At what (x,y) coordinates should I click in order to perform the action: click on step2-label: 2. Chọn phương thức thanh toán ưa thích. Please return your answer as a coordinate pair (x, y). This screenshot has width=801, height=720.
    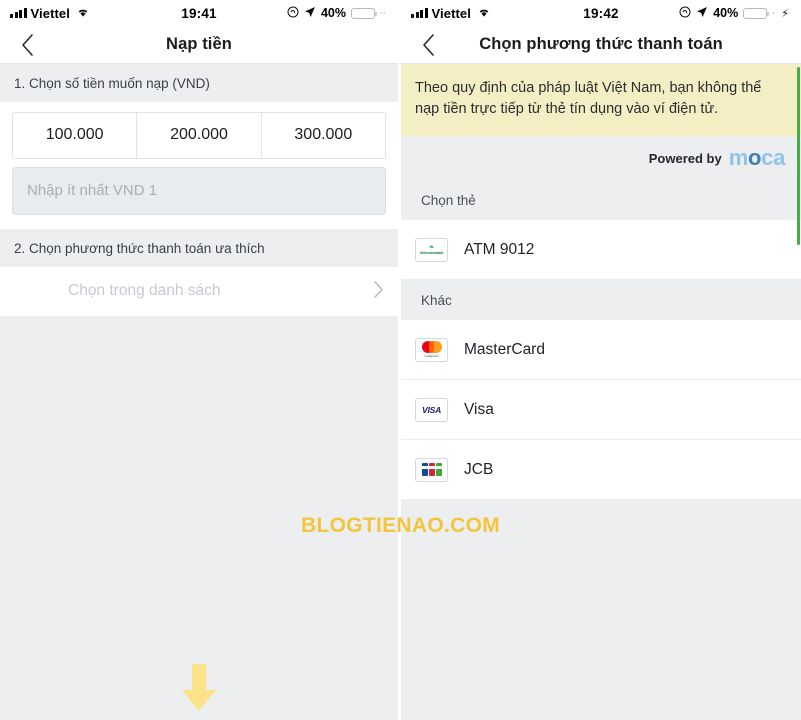
    Looking at the image, I should click on (199, 248).